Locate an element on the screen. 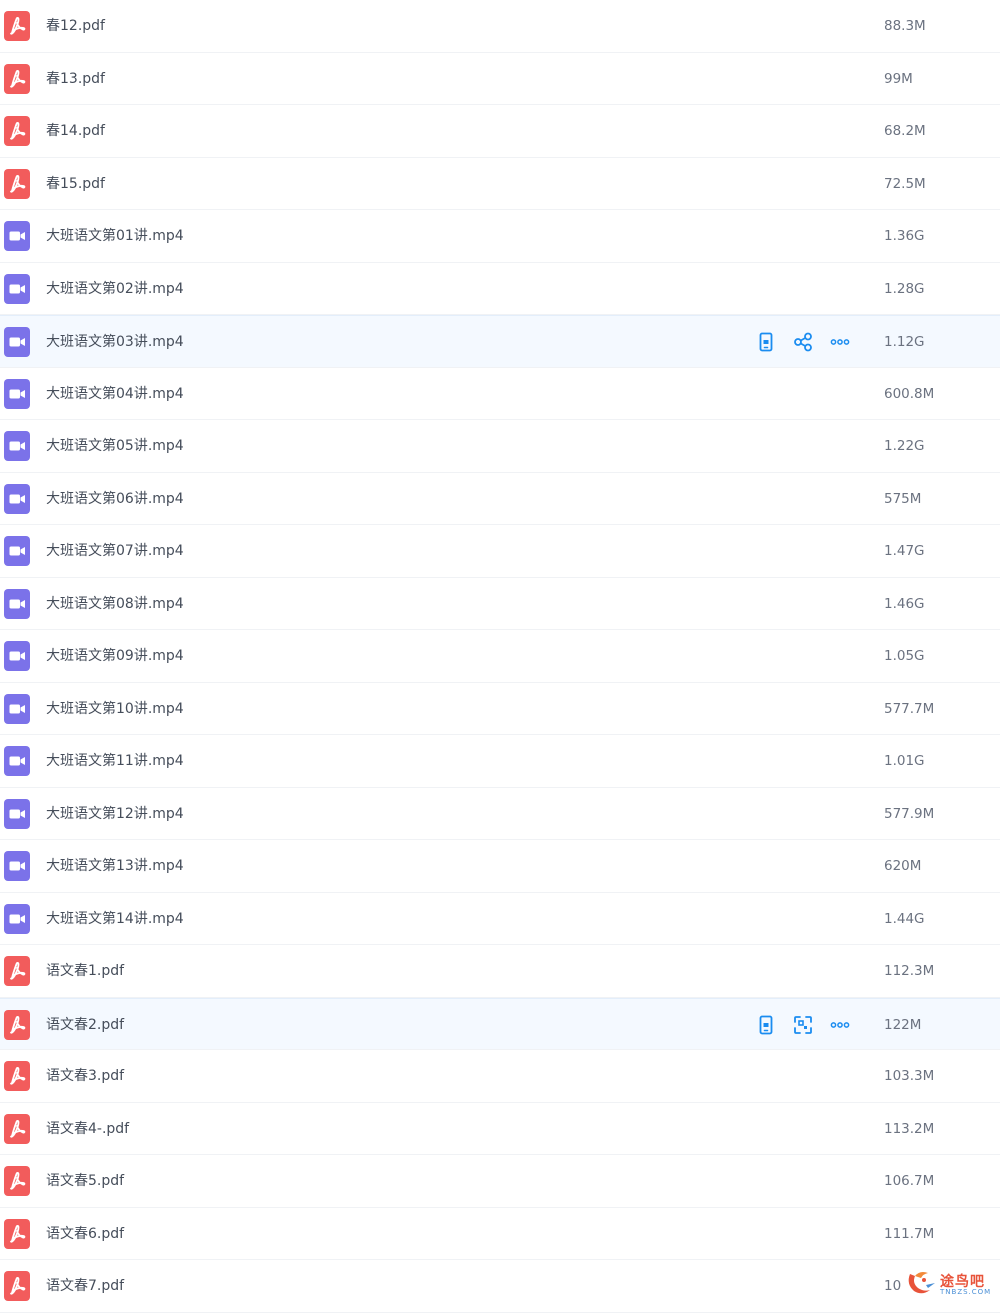  file-name: 春12.pdf is located at coordinates (75, 26).